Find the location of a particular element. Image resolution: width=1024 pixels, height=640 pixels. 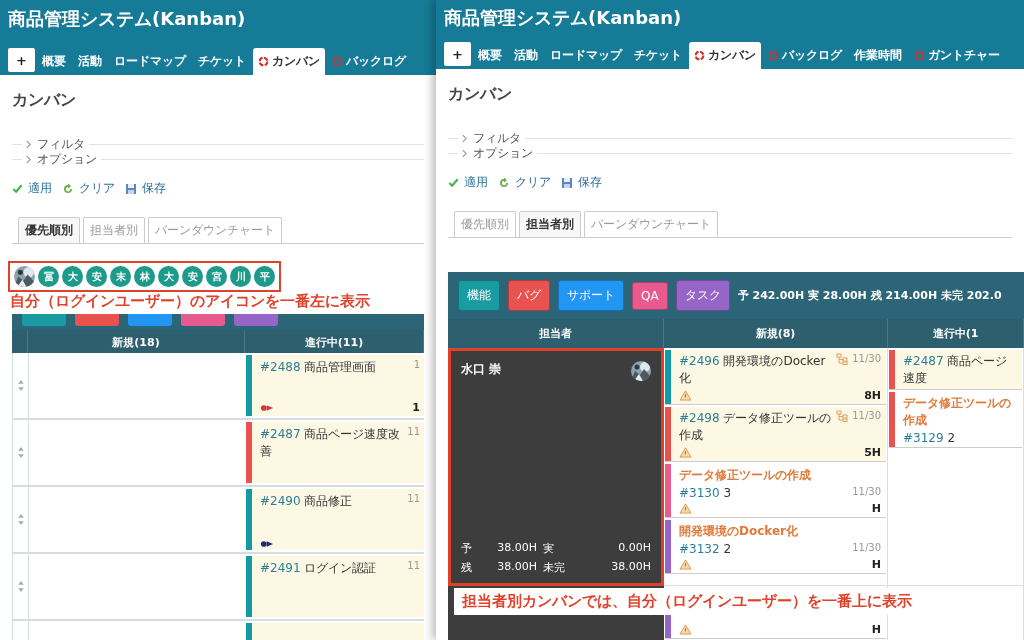

stat-value: 38.00H is located at coordinates (516, 567).